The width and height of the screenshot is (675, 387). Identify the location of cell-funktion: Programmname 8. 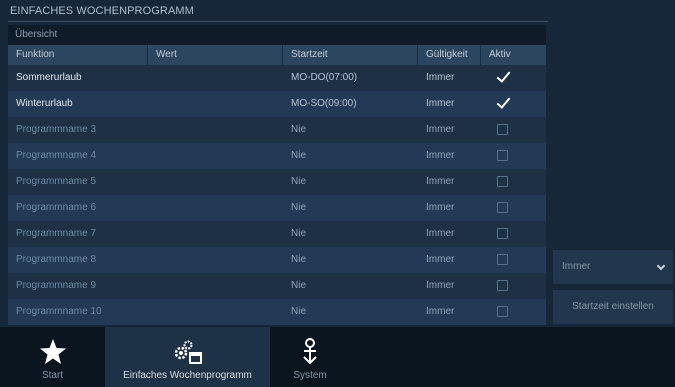
(56, 259).